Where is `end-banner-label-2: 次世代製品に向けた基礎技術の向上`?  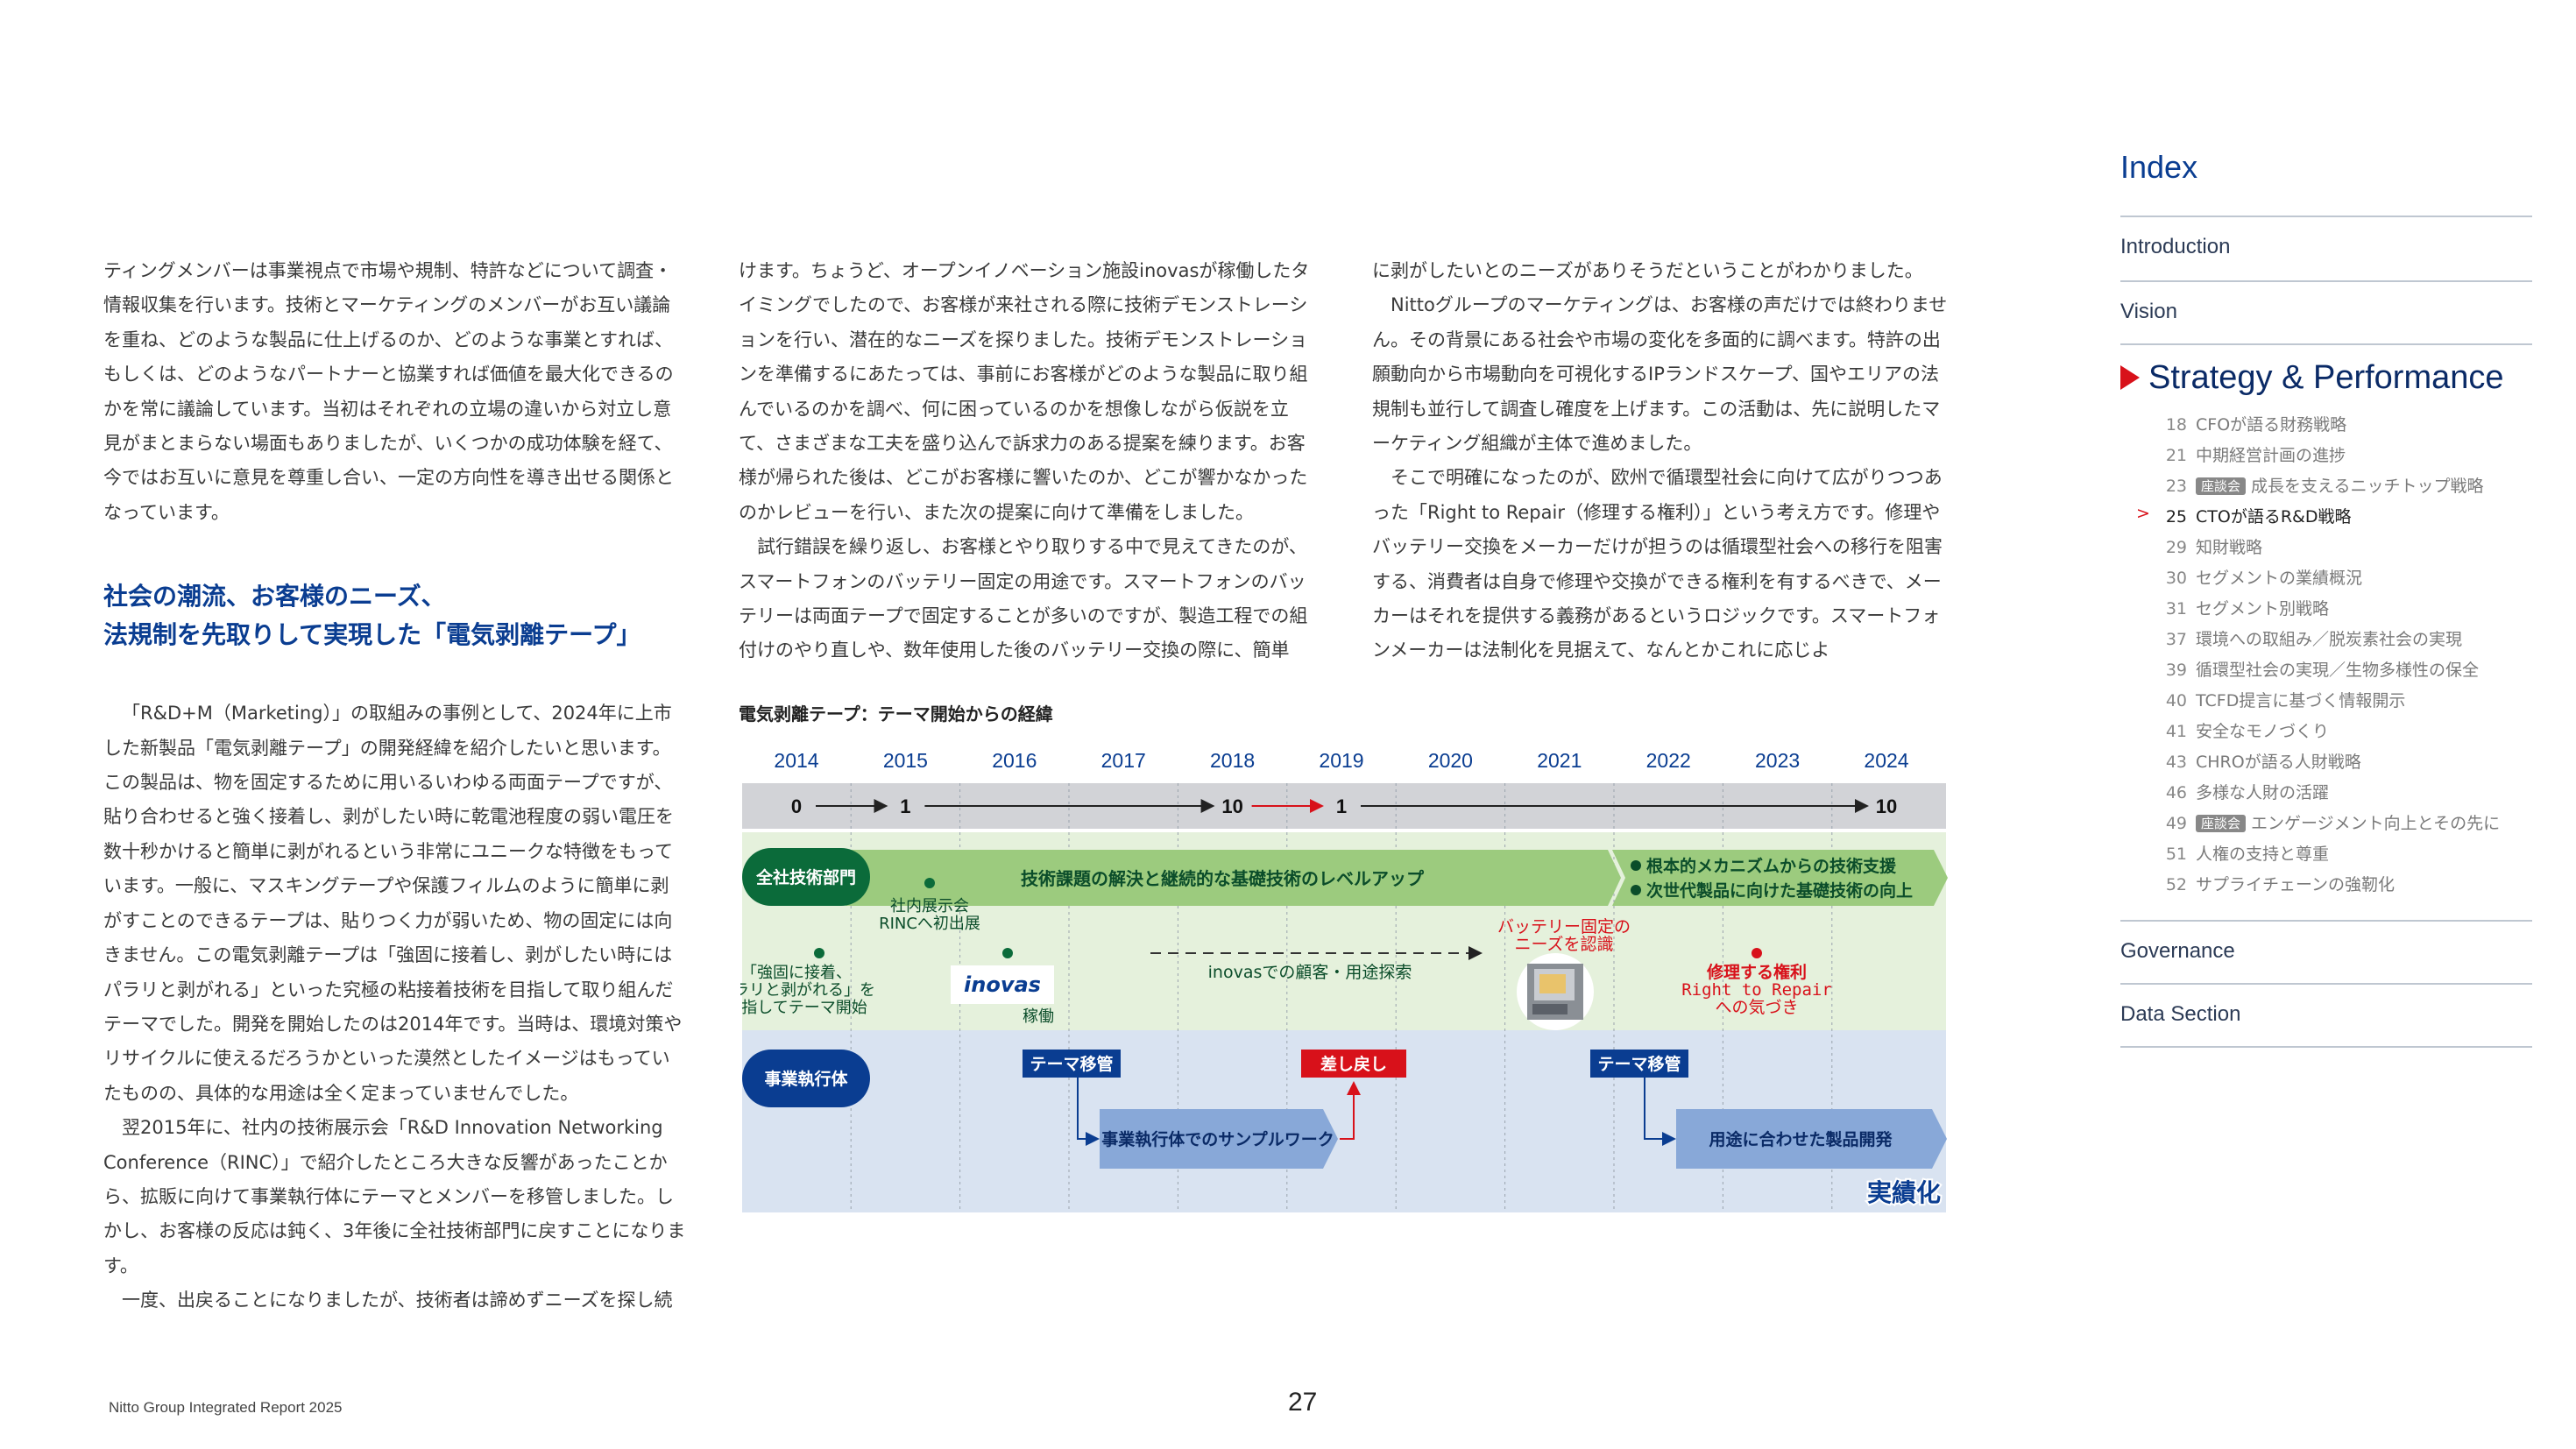
end-banner-label-2: 次世代製品に向けた基礎技術の向上 is located at coordinates (1779, 891).